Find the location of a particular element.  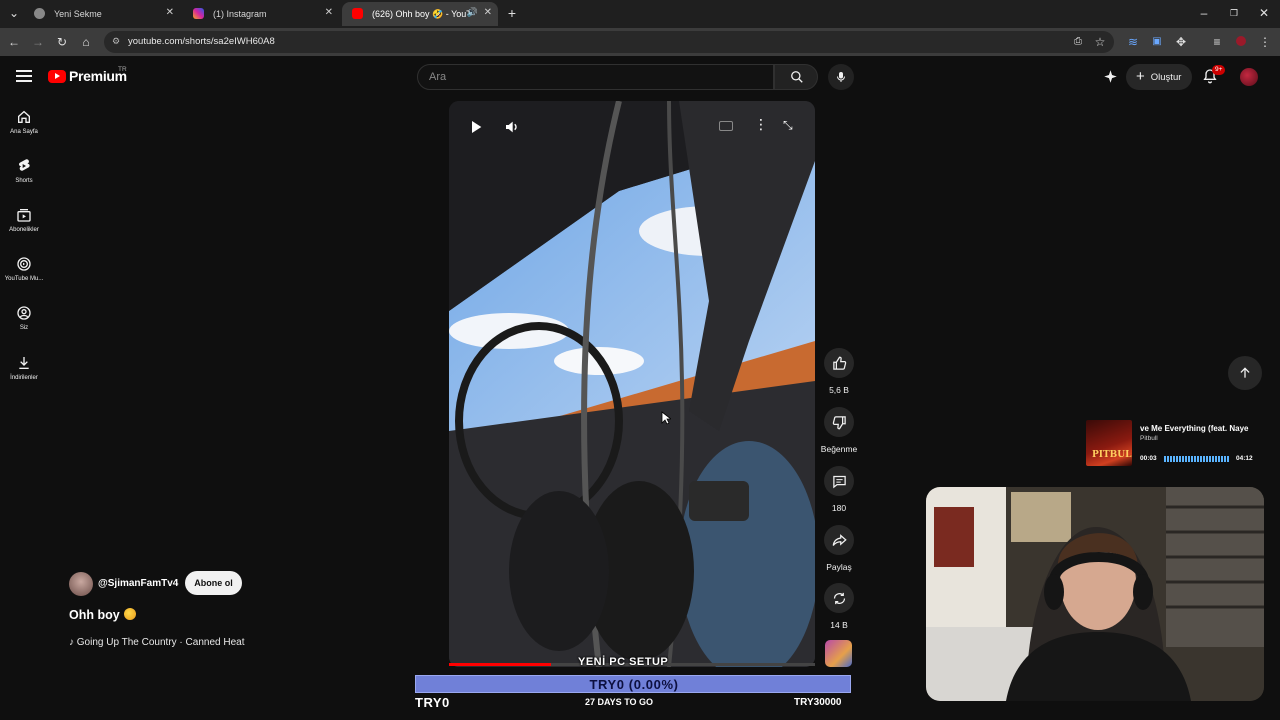

video-title-text: Ohh boy is located at coordinates (94, 615).